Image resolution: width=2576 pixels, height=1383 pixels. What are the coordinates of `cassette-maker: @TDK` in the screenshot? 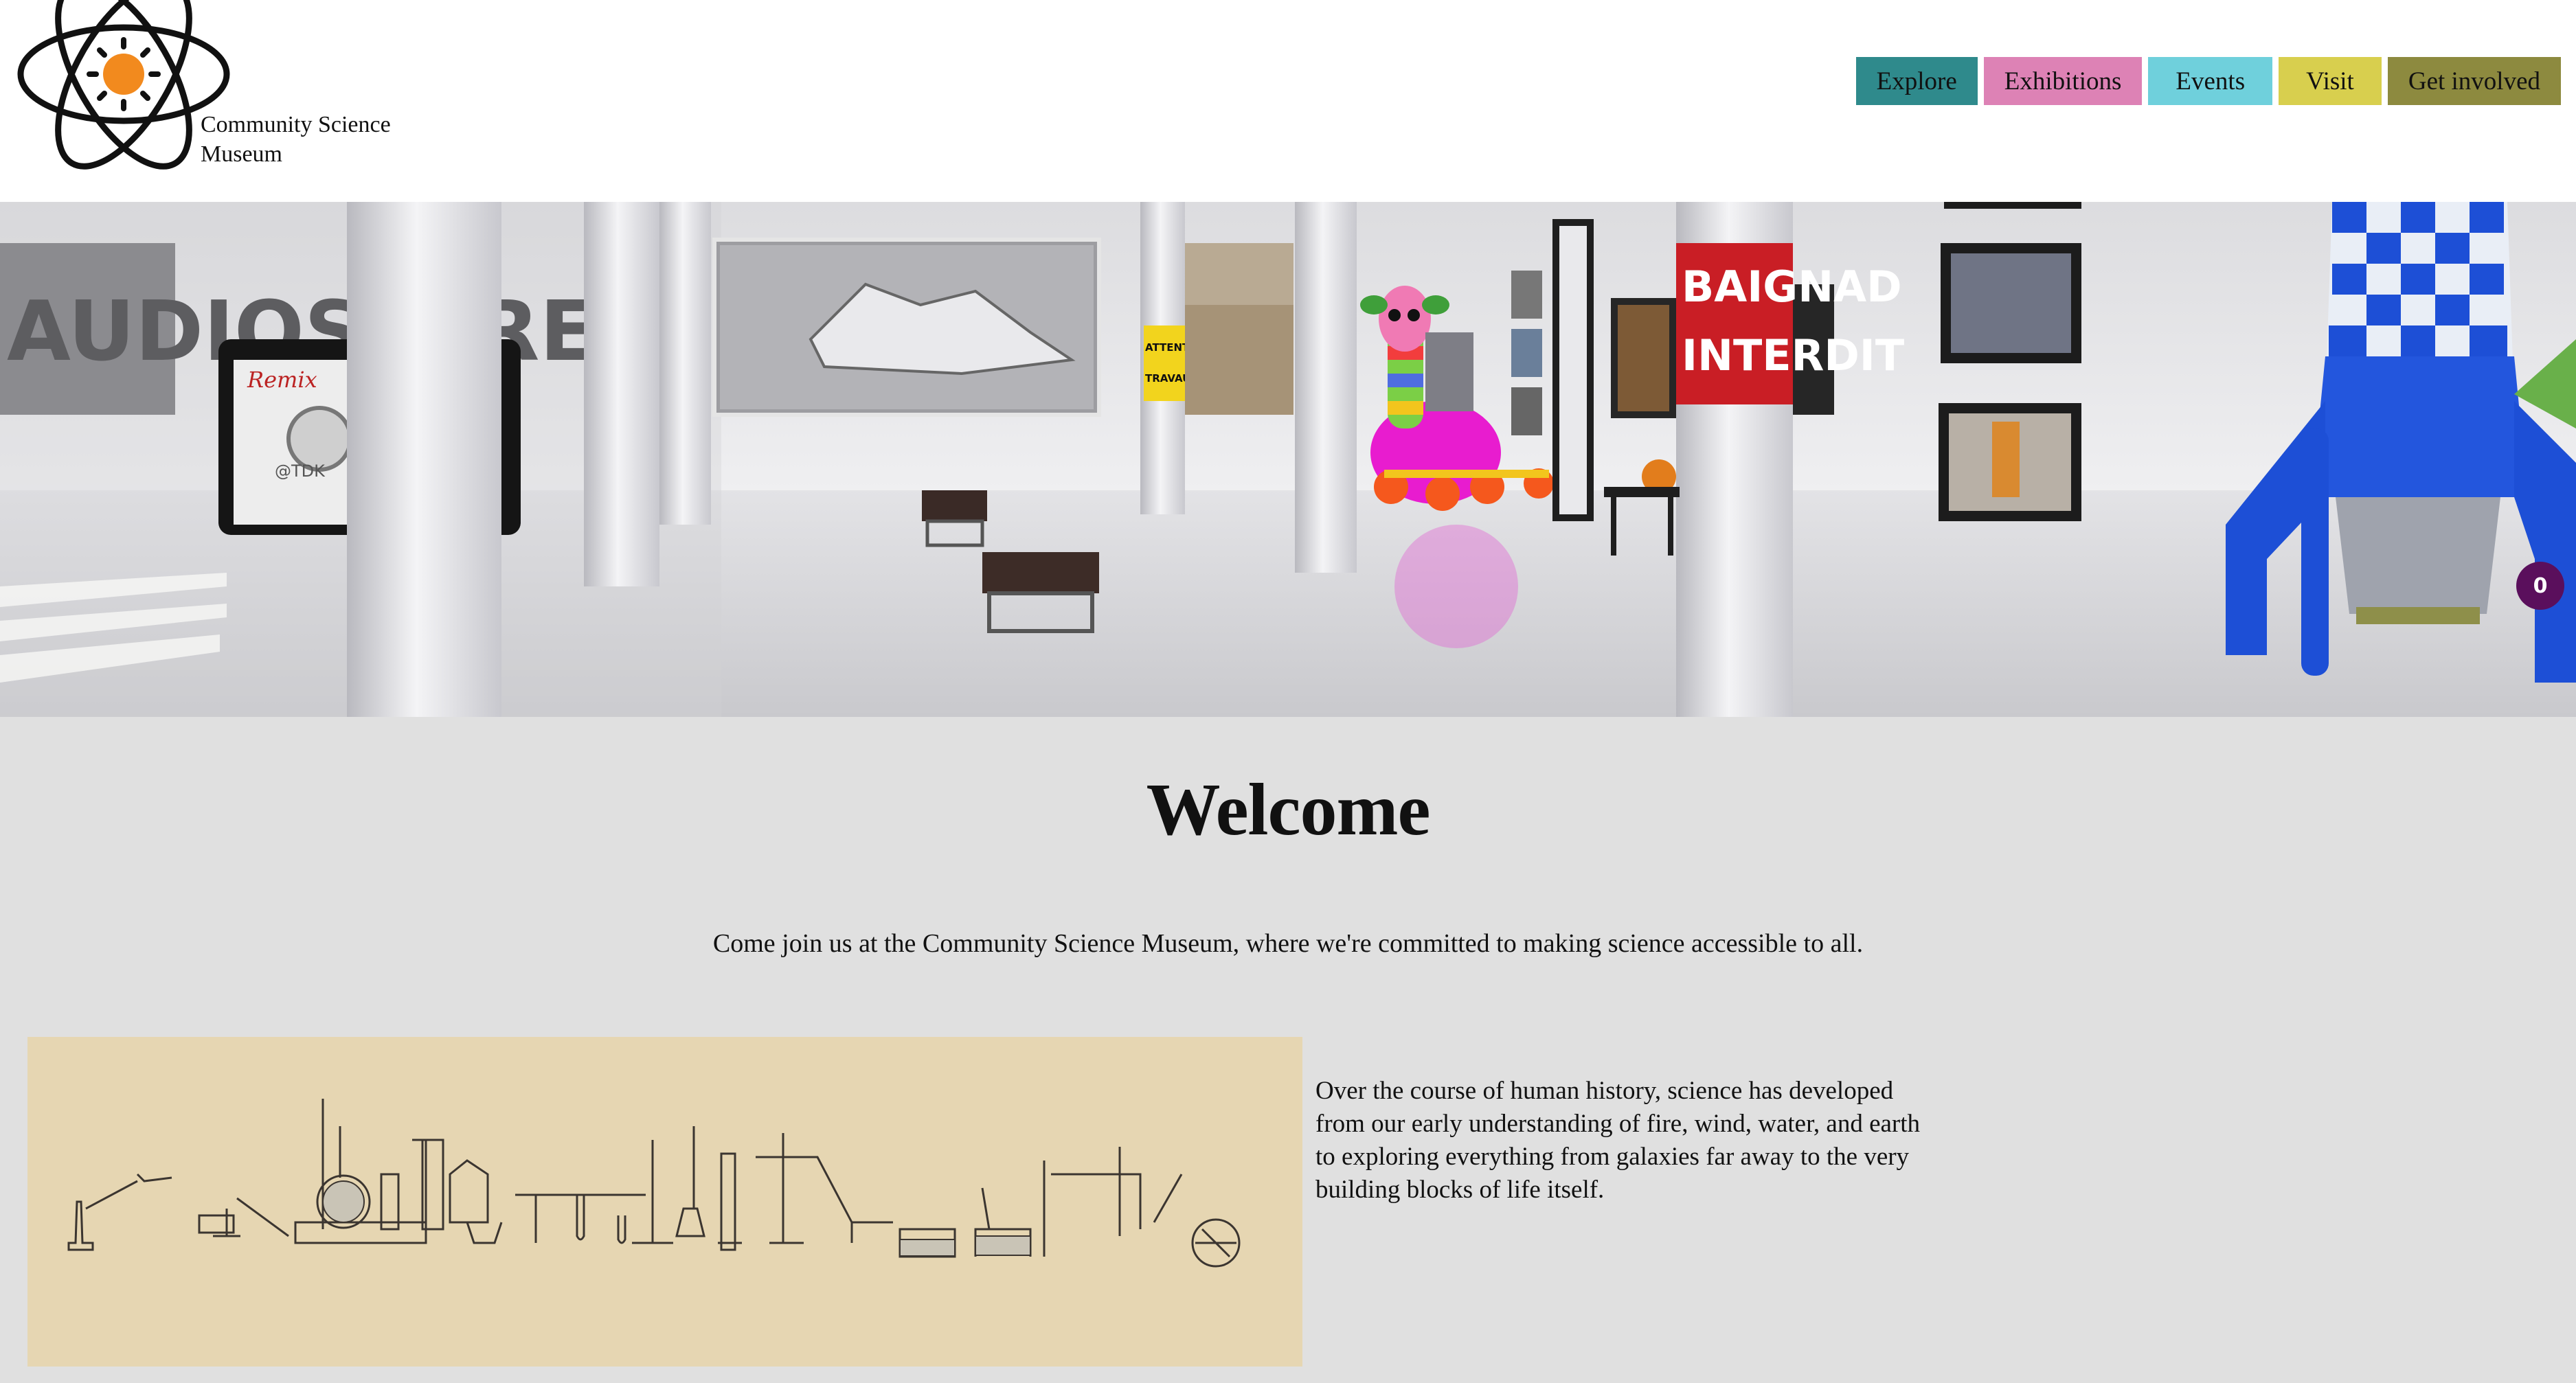 It's located at (300, 471).